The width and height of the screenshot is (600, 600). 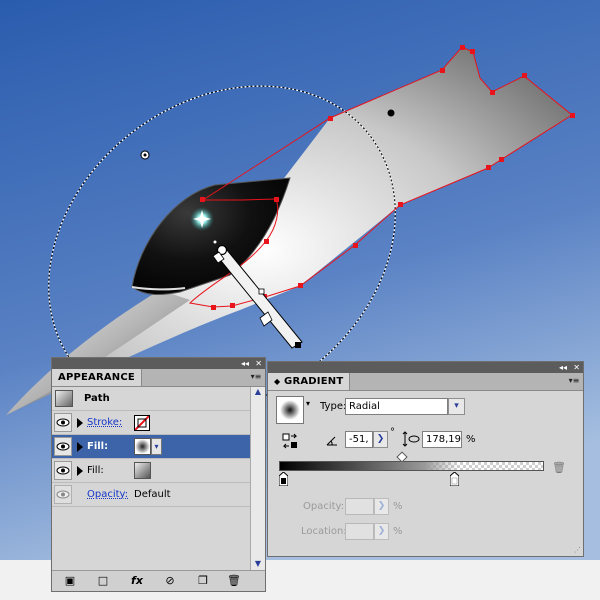 What do you see at coordinates (97, 377) in the screenshot?
I see `tab-appearance: APPEARANCE` at bounding box center [97, 377].